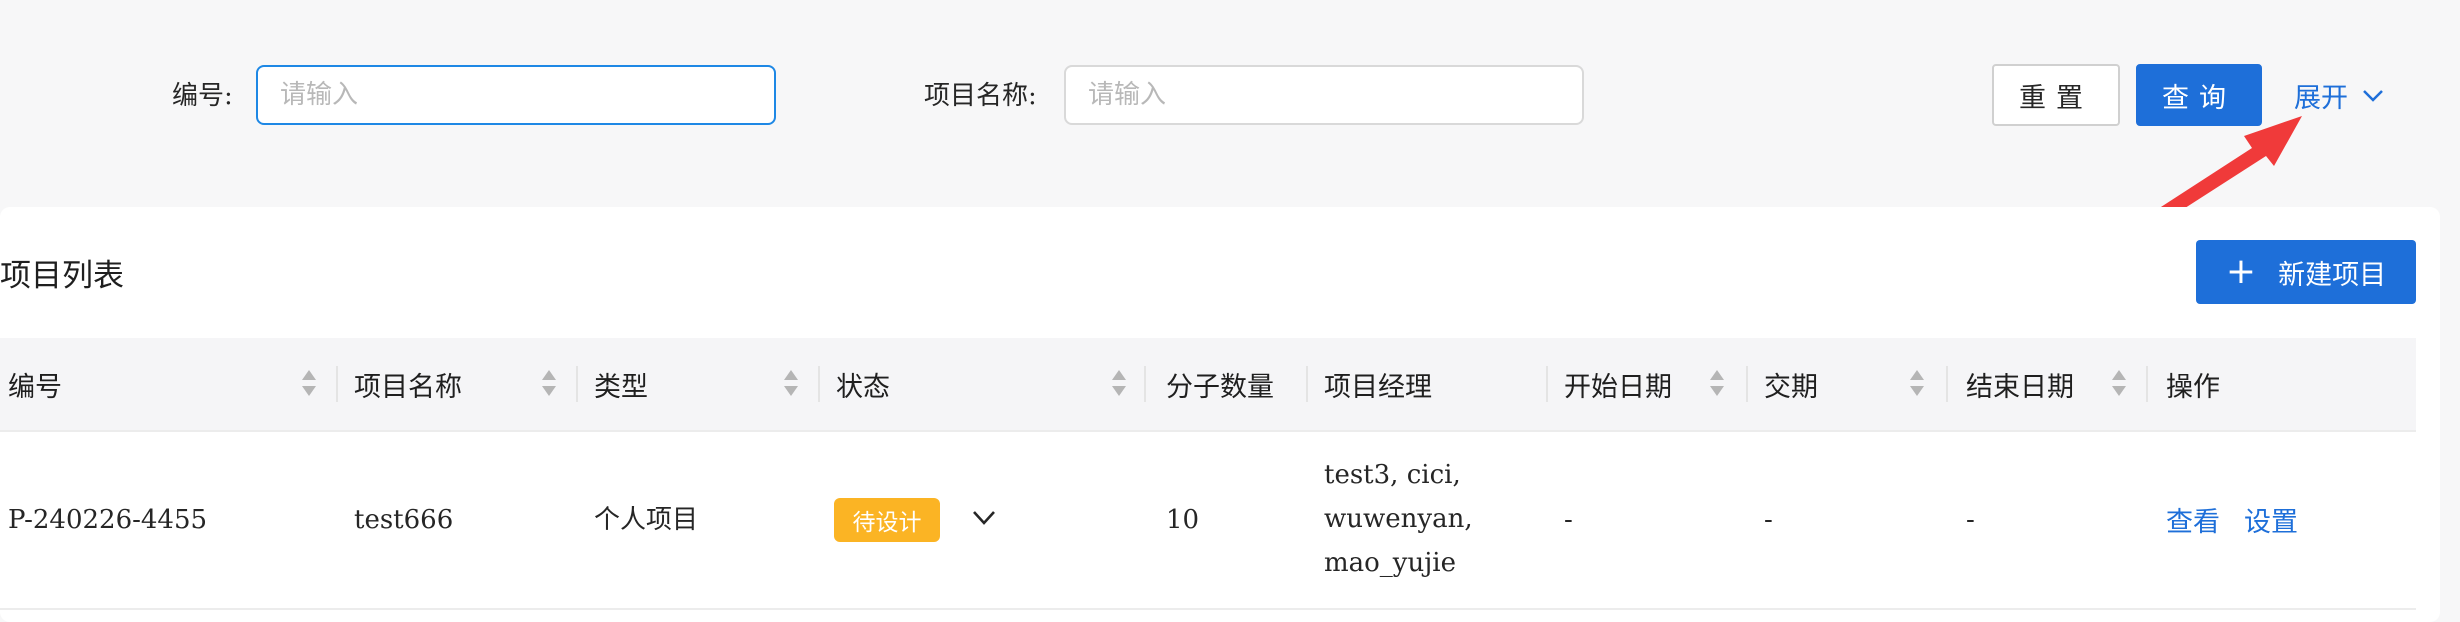  I want to click on column-header-molecule-count: 分子数量, so click(1220, 387).